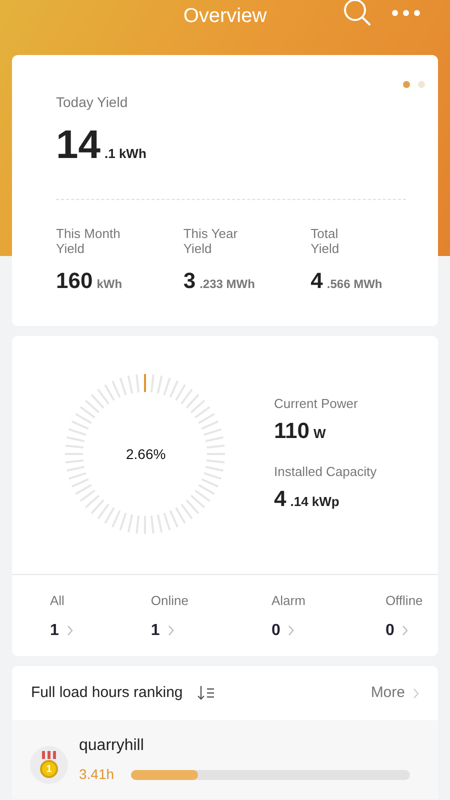 The height and width of the screenshot is (800, 450). I want to click on hours-value: 3.41h, so click(97, 774).